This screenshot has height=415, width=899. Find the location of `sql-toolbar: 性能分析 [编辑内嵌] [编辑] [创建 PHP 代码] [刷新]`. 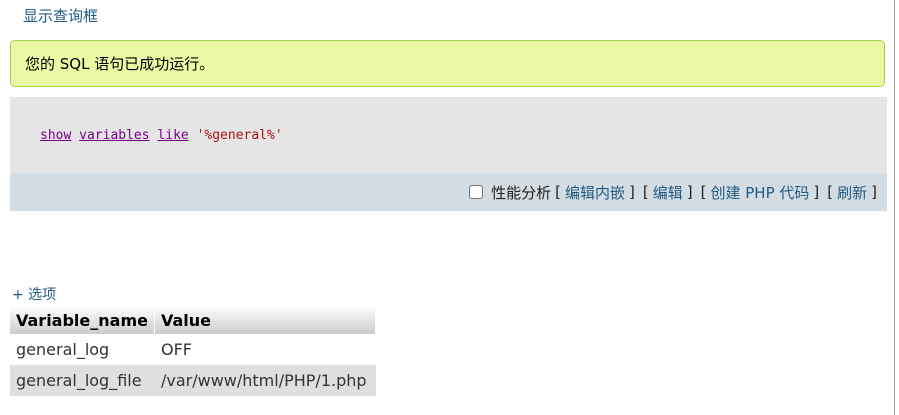

sql-toolbar: 性能分析 [编辑内嵌] [编辑] [创建 PHP 代码] [刷新] is located at coordinates (448, 192).